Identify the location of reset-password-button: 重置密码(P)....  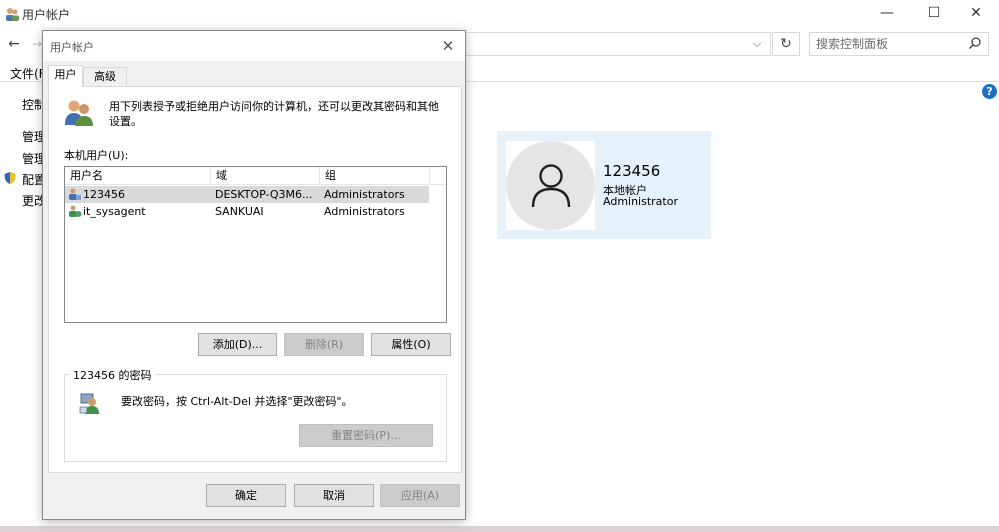
(366, 435).